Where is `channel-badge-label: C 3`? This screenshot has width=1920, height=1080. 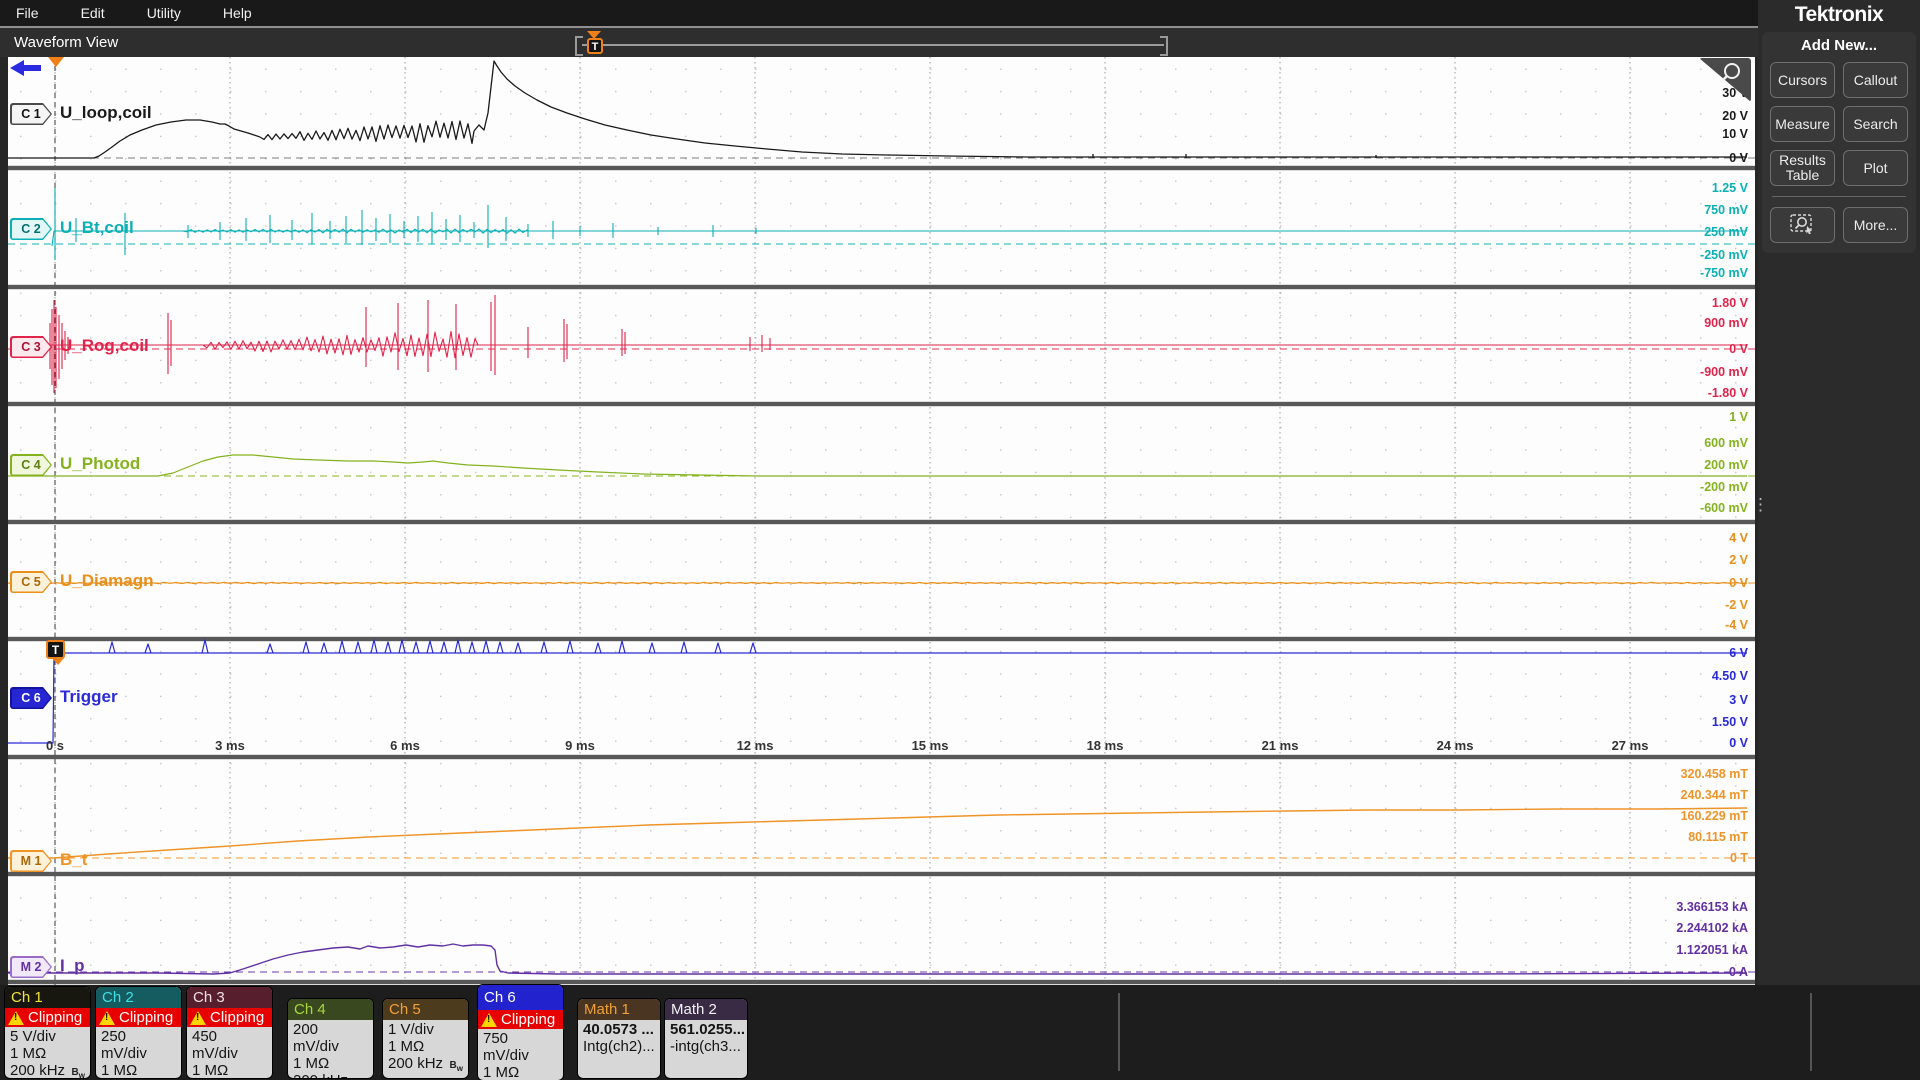 channel-badge-label: C 3 is located at coordinates (31, 347).